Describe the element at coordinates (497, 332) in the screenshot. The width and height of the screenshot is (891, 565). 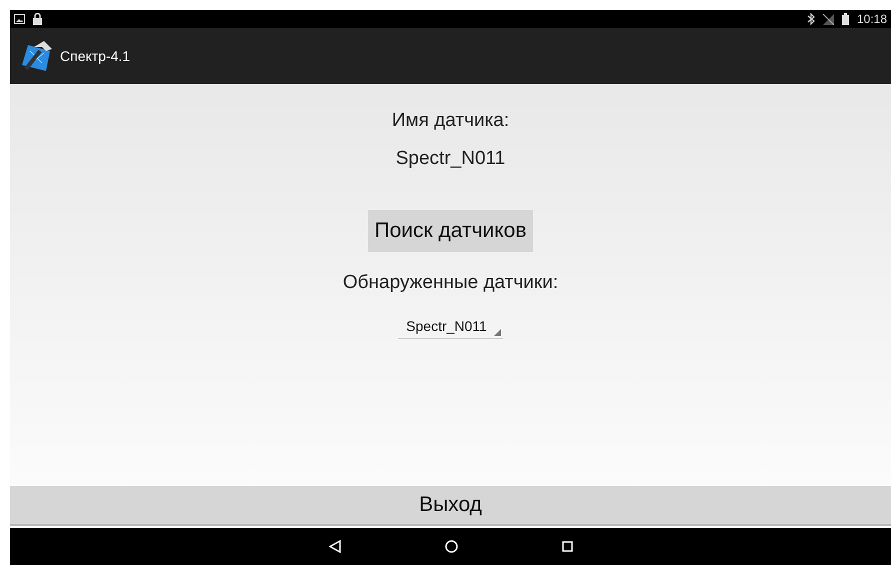
I see `caret-icon` at that location.